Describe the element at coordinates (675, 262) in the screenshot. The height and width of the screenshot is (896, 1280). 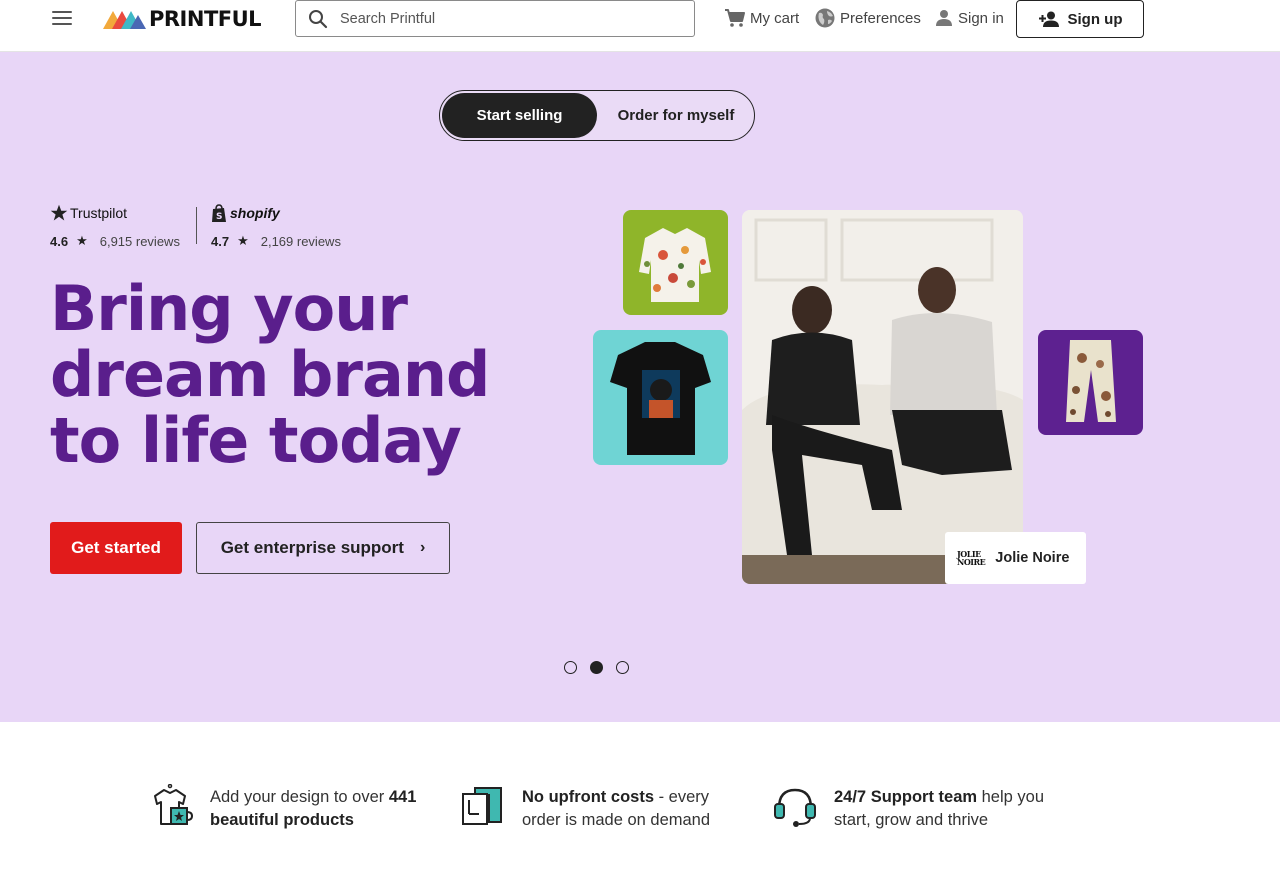
I see `floral-sweatshirt-image` at that location.